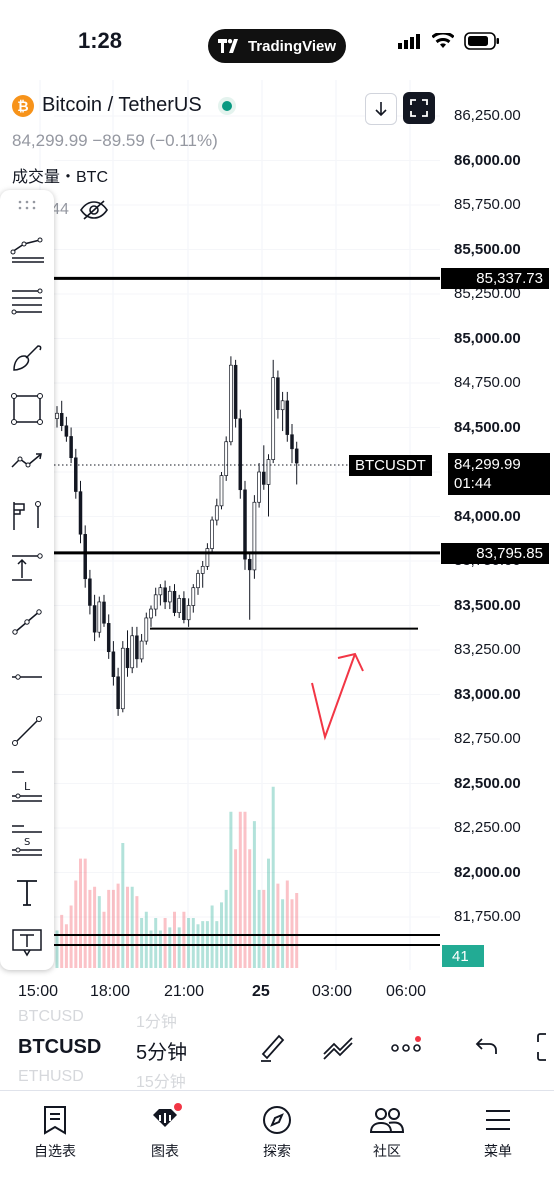 This screenshot has width=554, height=1201. What do you see at coordinates (487, 115) in the screenshot?
I see `price-axis-label: 86,250.00` at bounding box center [487, 115].